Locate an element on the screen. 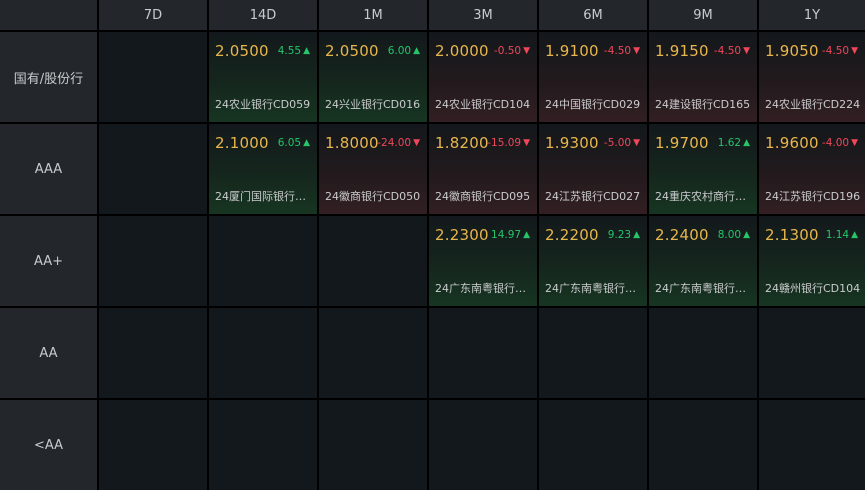 The height and width of the screenshot is (490, 865). row-label: AAA is located at coordinates (48, 169).